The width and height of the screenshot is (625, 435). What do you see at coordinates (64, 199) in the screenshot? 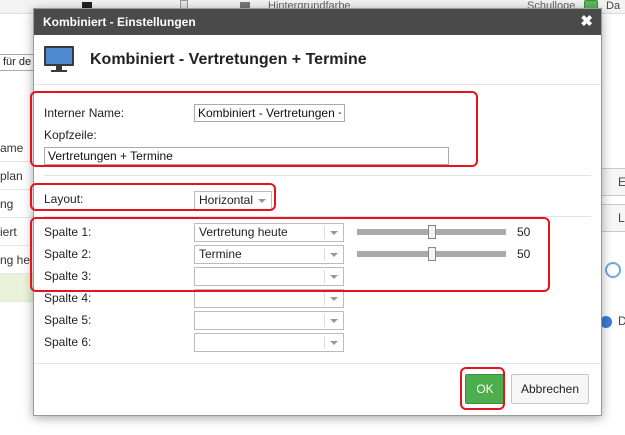
I see `layout-label: Layout:` at bounding box center [64, 199].